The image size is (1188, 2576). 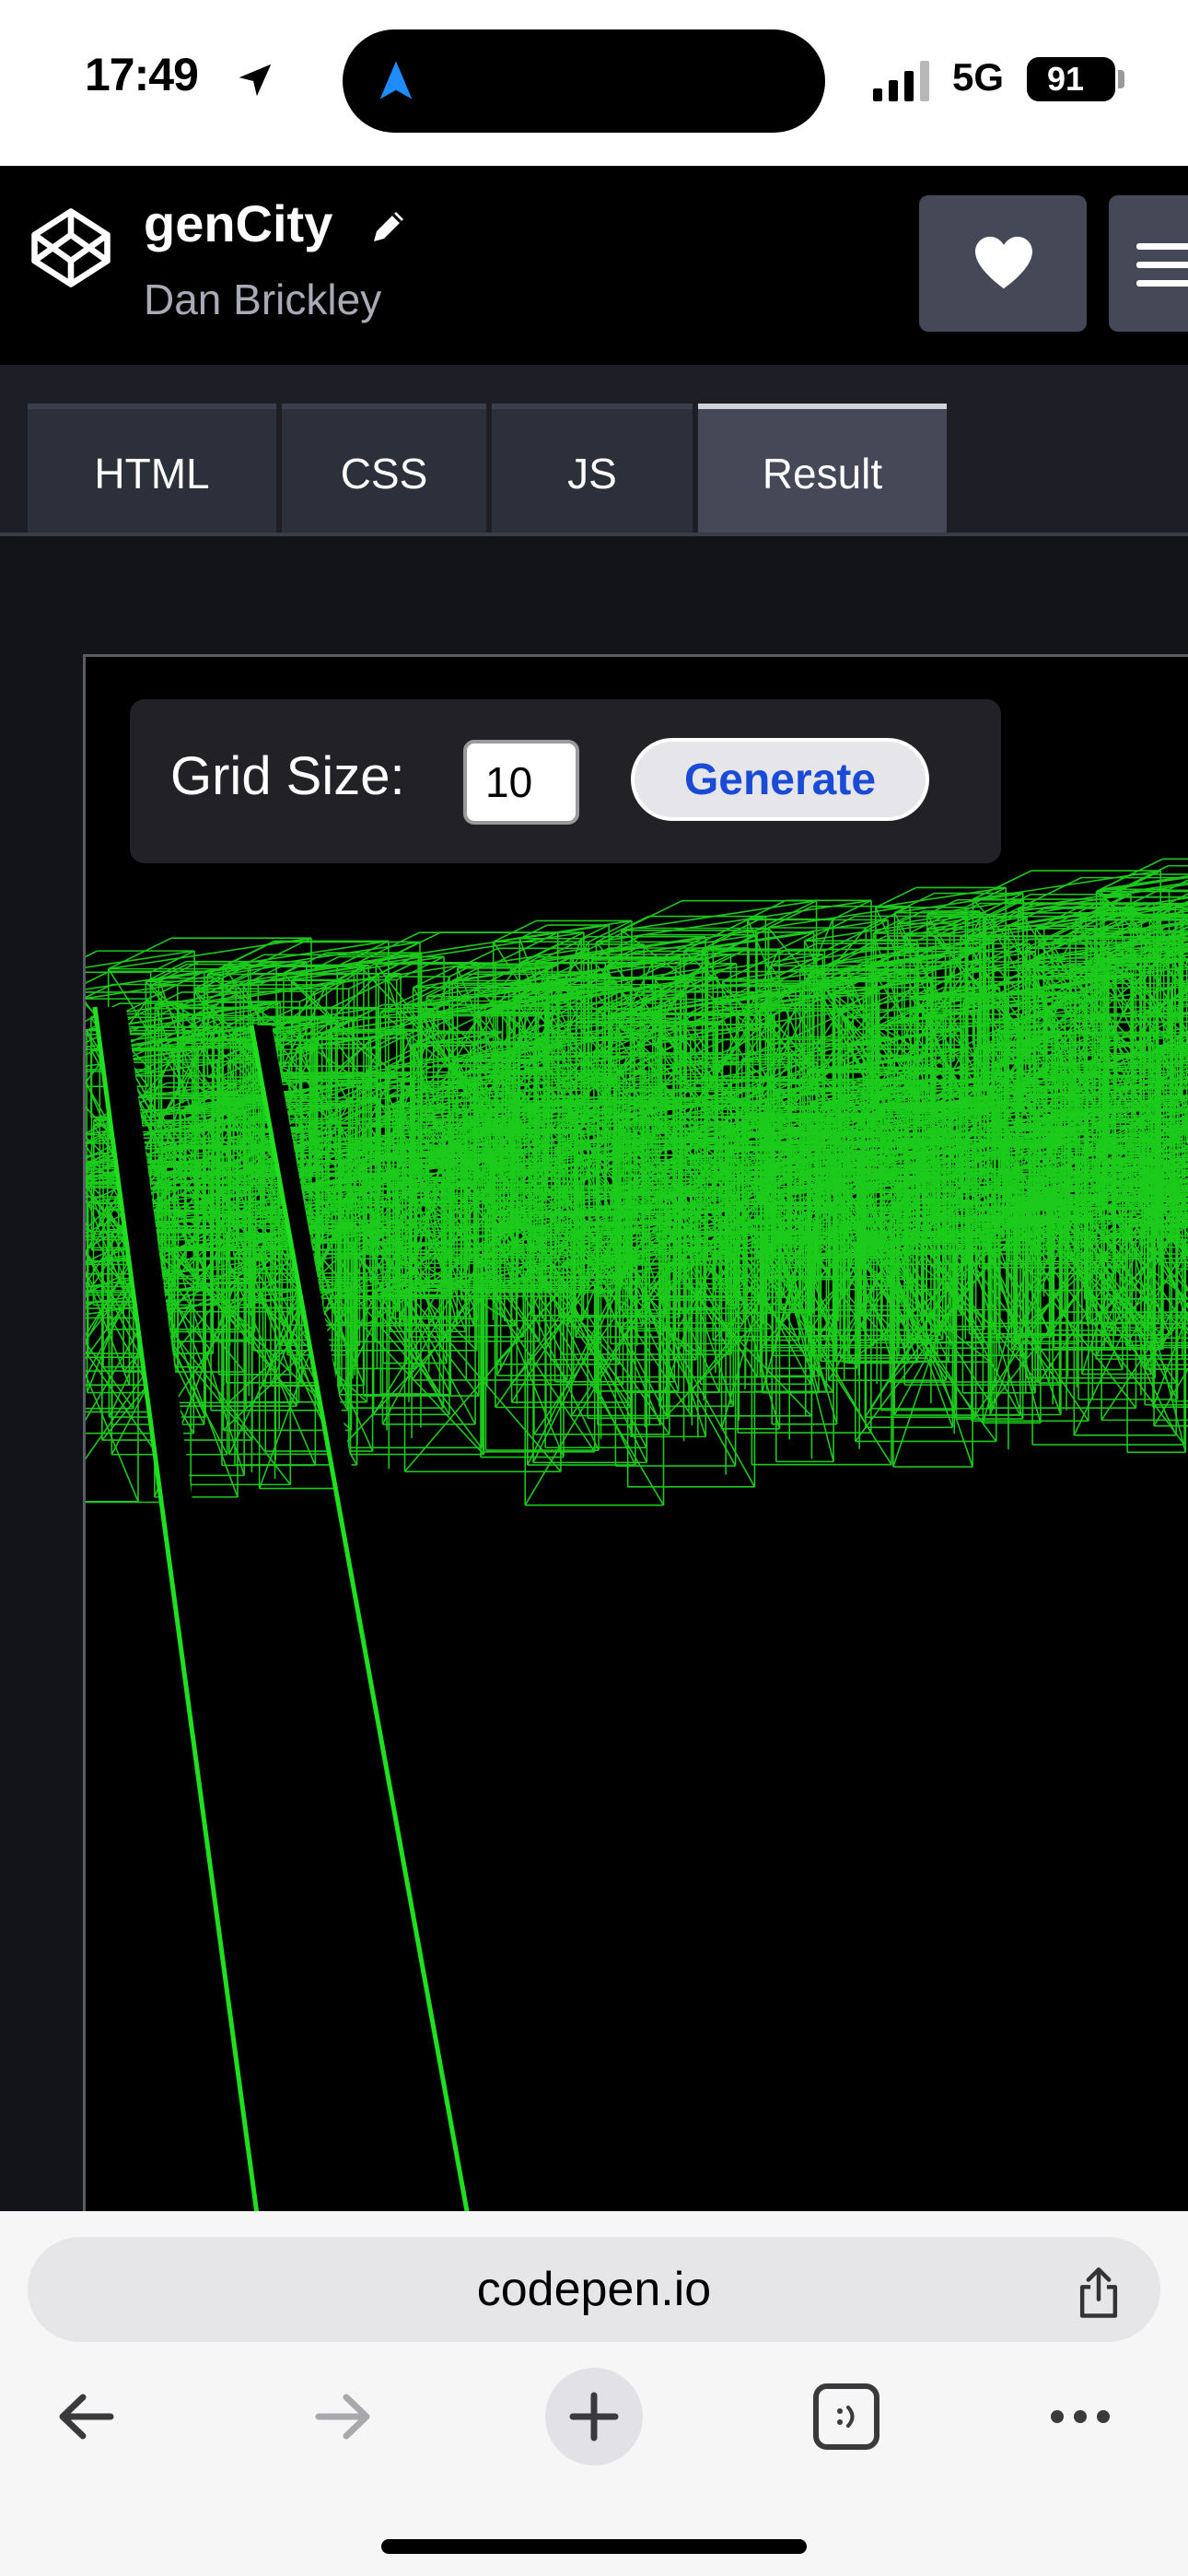 What do you see at coordinates (901, 81) in the screenshot?
I see `cellular-signal-icon` at bounding box center [901, 81].